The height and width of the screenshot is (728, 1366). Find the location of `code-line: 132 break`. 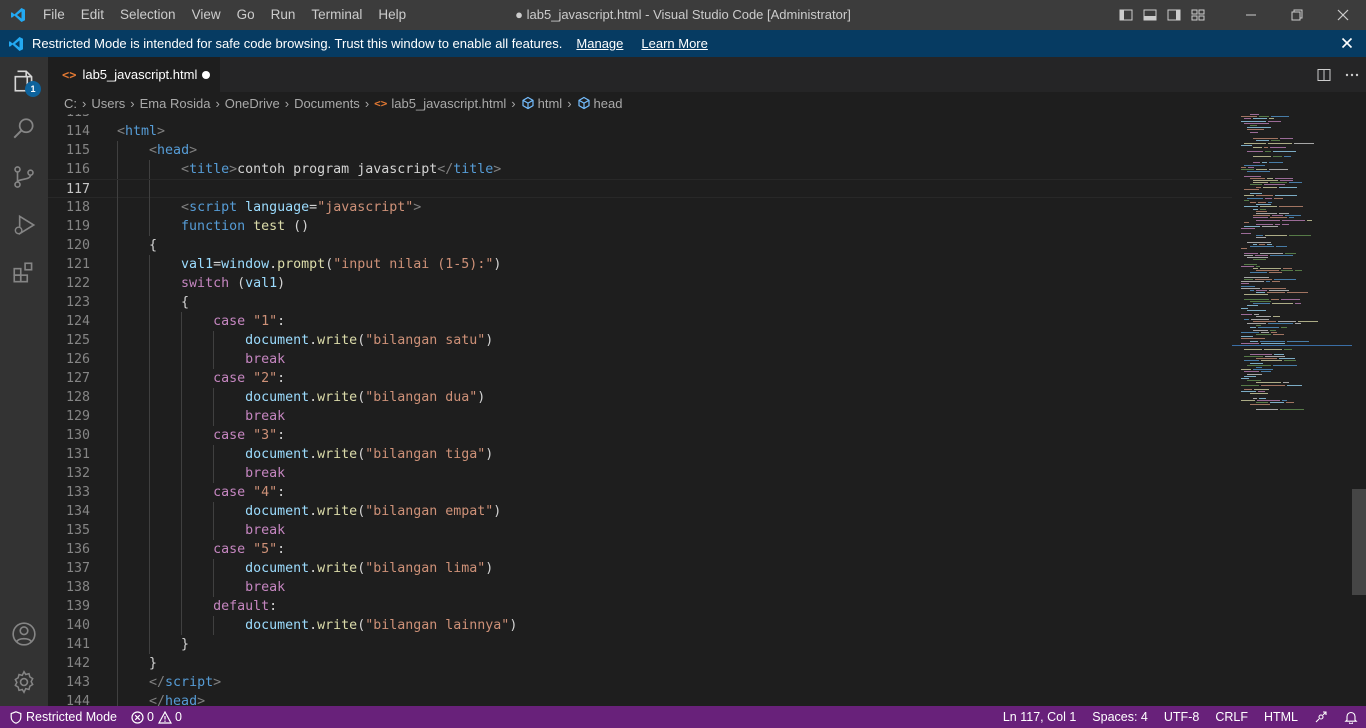

code-line: 132 break is located at coordinates (640, 473).